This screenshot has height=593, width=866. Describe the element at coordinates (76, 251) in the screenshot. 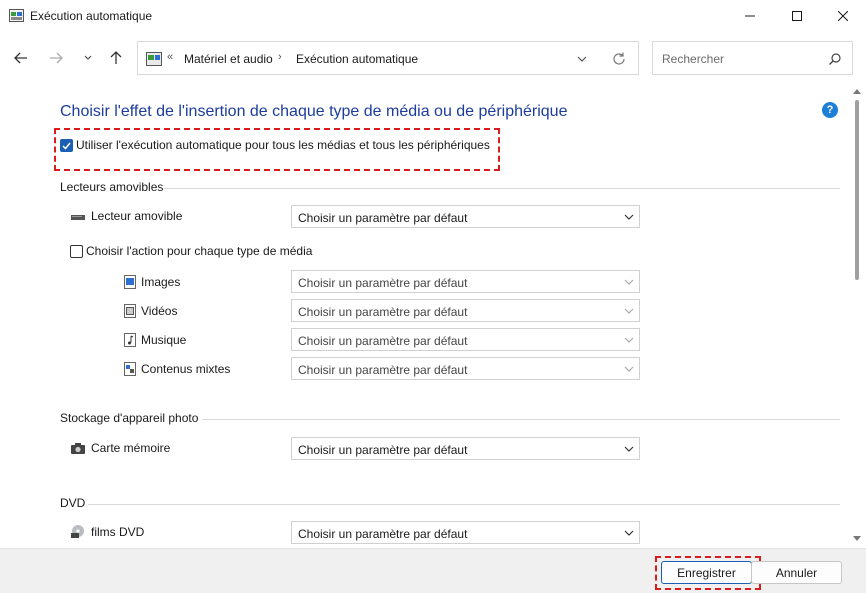

I see `choose-each-media-checkbox` at that location.